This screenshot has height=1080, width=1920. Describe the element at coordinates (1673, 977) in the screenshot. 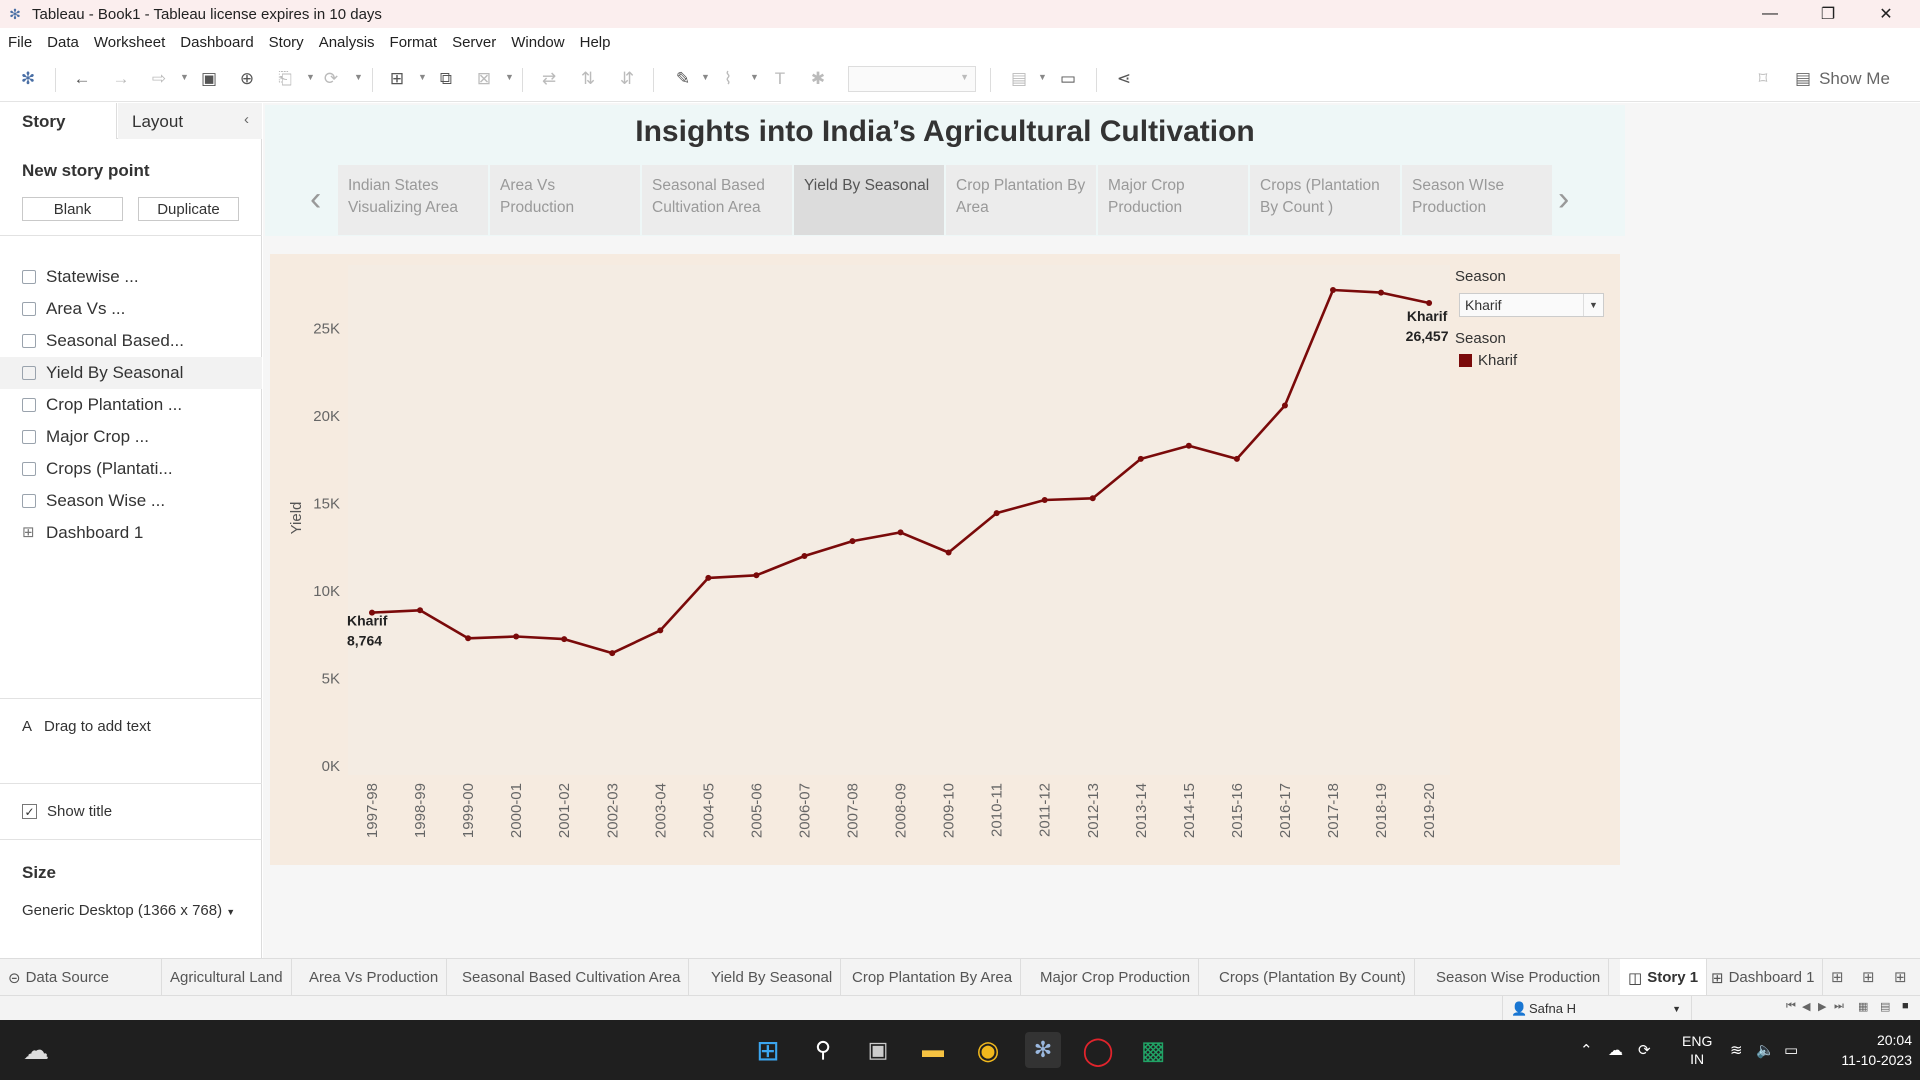

I see `story-tab-label: Story 1` at that location.